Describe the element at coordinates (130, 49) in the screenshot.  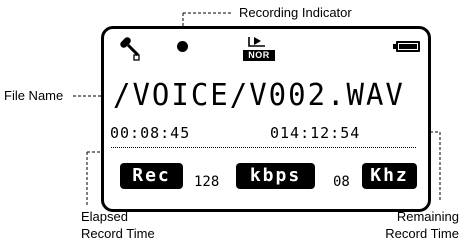
I see `microphone-icon` at that location.